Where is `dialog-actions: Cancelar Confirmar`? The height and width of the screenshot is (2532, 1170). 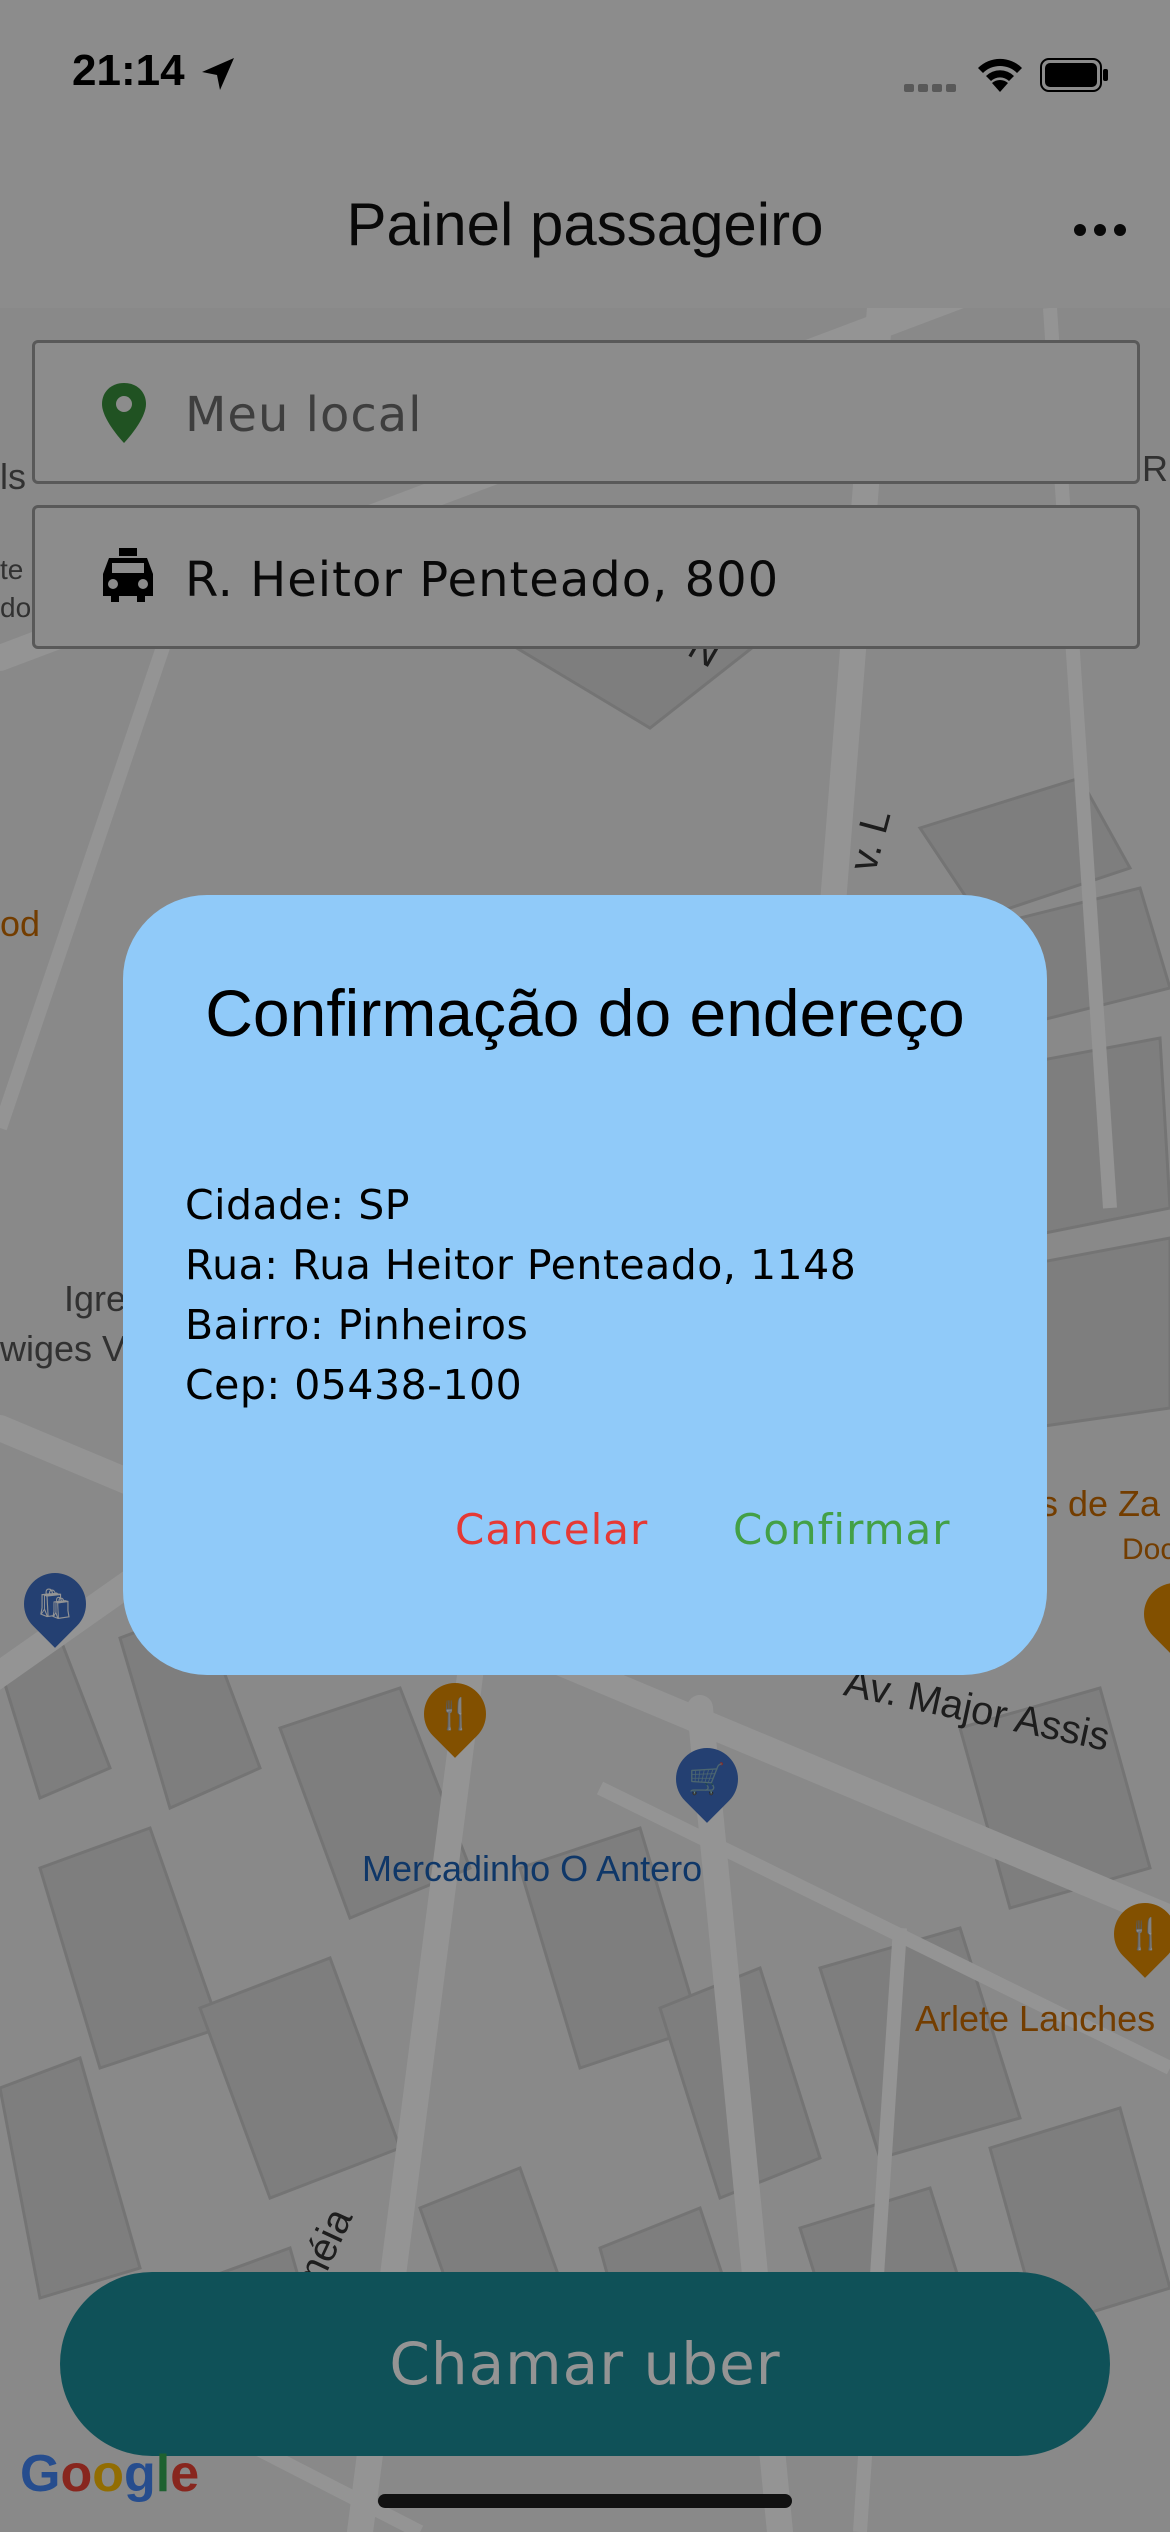
dialog-actions: Cancelar Confirmar is located at coordinates (585, 1545).